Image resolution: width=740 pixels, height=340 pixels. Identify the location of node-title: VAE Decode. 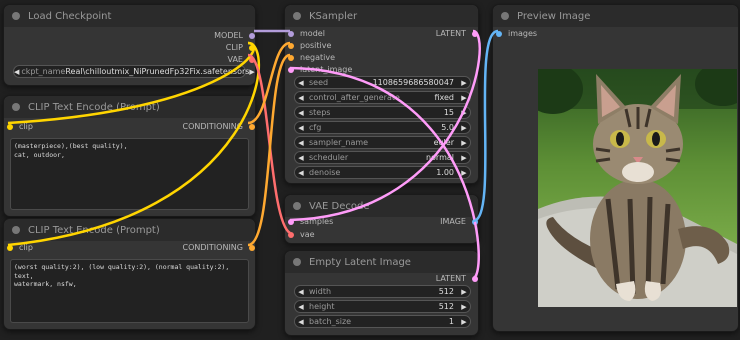
(339, 206).